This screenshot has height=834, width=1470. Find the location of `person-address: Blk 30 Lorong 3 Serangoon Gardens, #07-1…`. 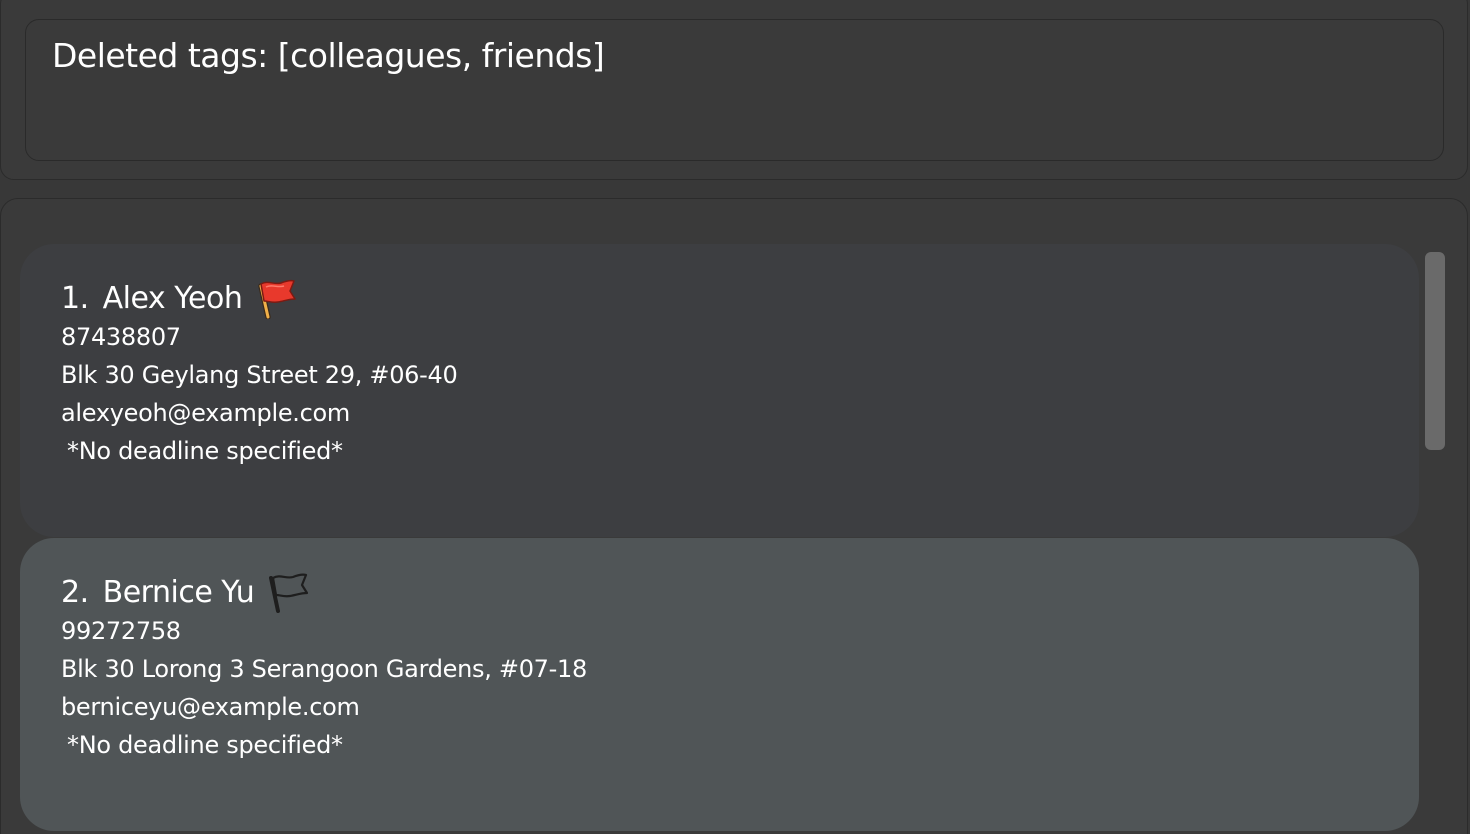

person-address: Blk 30 Lorong 3 Serangoon Gardens, #07-1… is located at coordinates (324, 669).